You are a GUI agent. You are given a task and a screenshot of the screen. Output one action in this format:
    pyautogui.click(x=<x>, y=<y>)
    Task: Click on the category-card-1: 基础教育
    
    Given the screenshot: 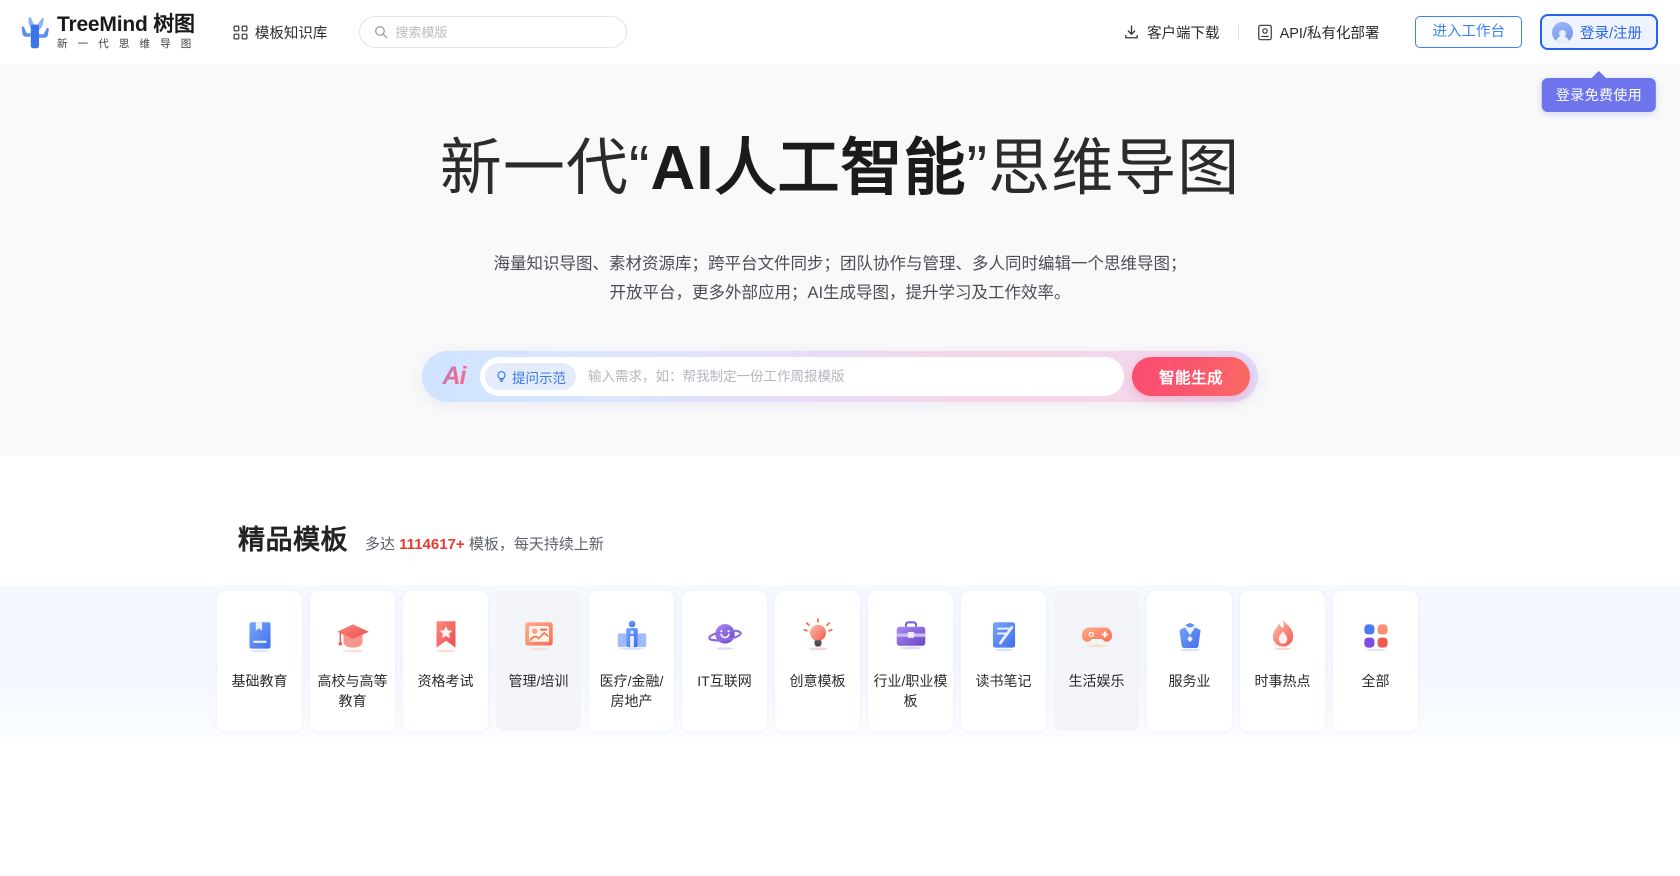 What is the action you would take?
    pyautogui.click(x=259, y=661)
    